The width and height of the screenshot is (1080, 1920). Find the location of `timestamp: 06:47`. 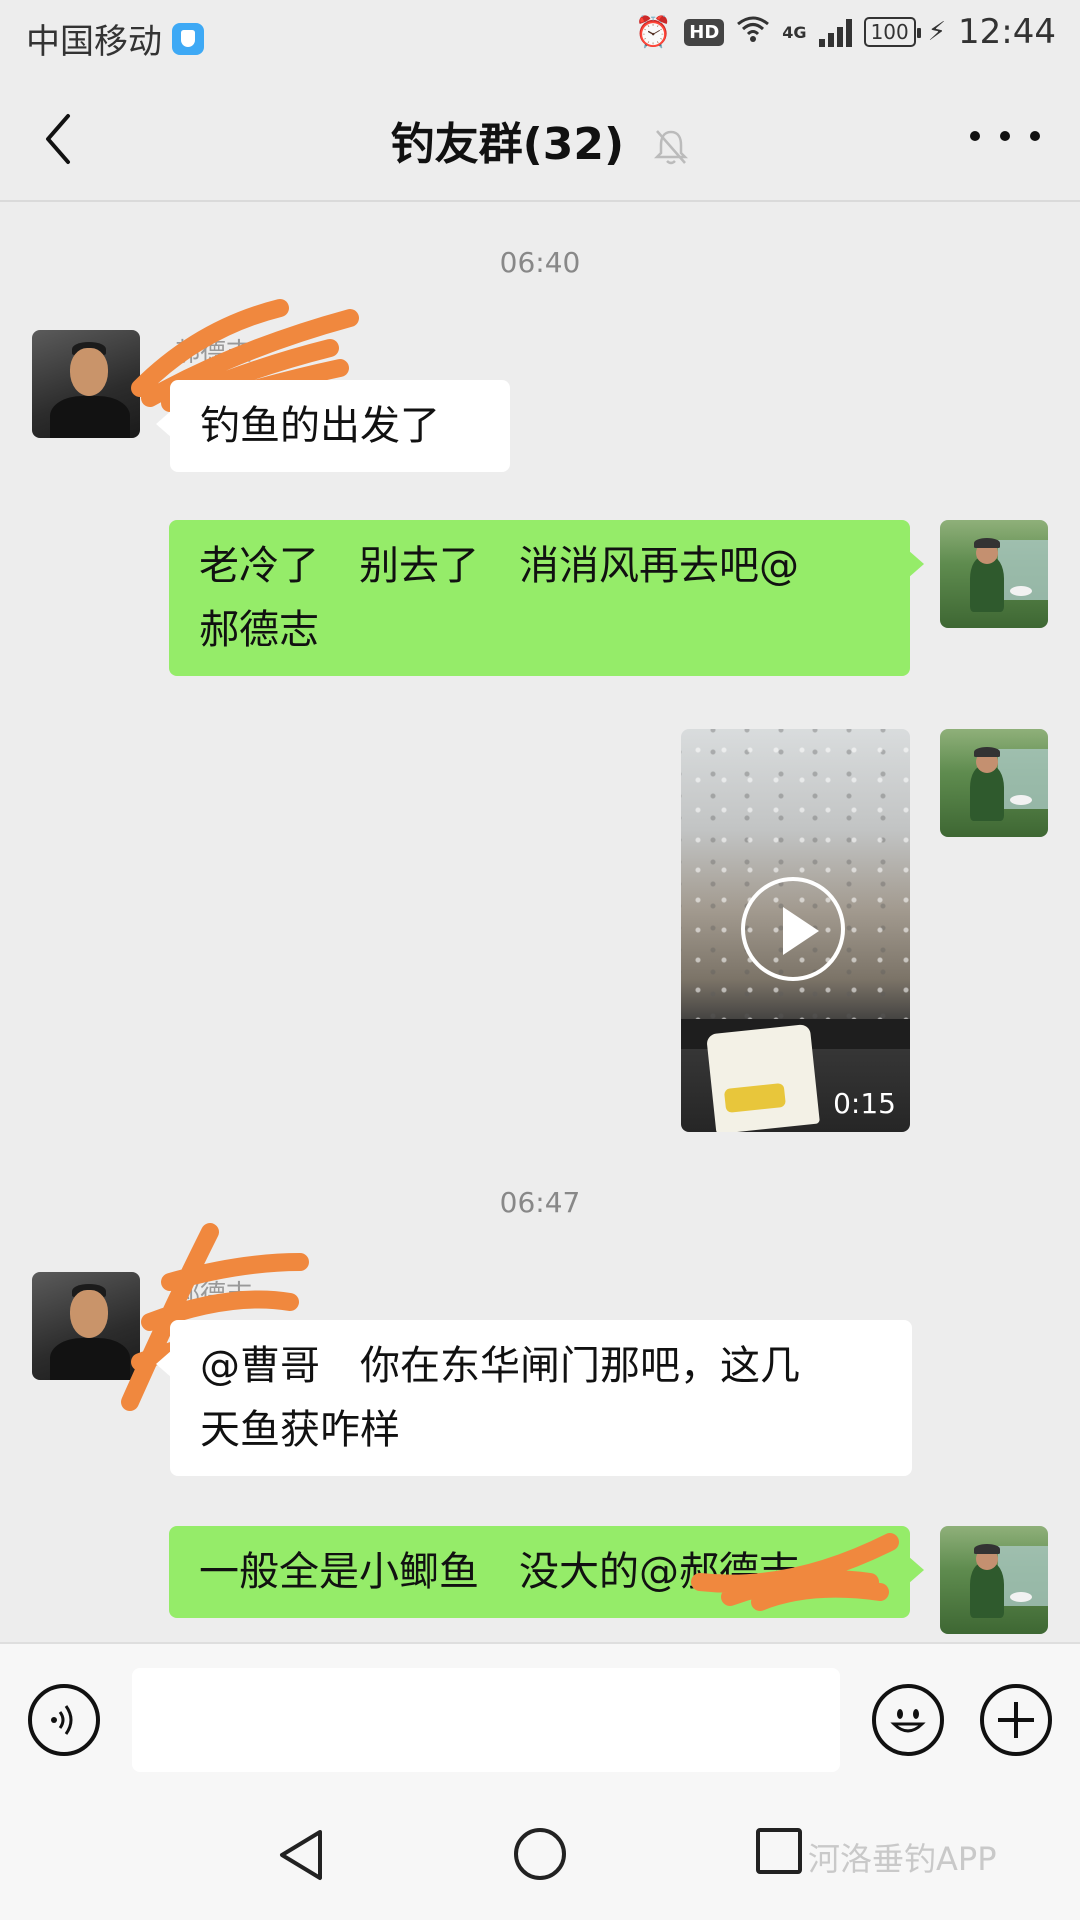

timestamp: 06:47 is located at coordinates (540, 1202).